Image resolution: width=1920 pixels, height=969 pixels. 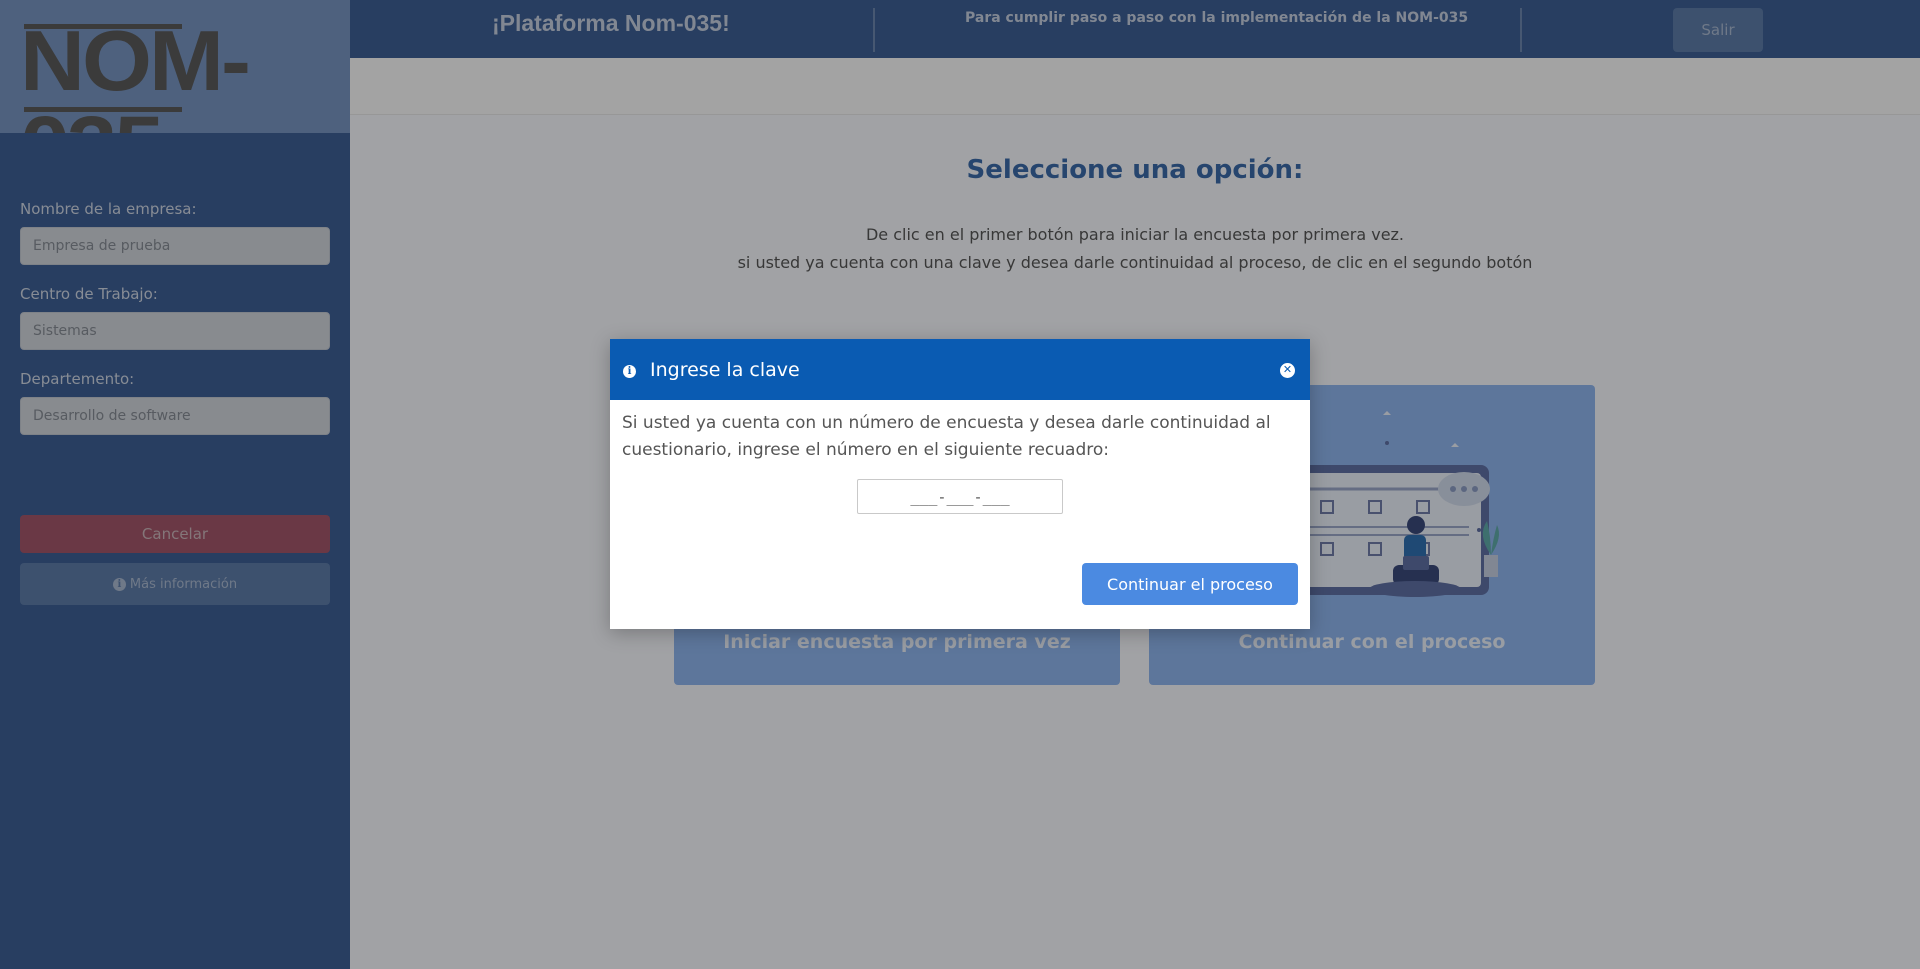 I want to click on close-circle-icon: ✕, so click(x=1287, y=370).